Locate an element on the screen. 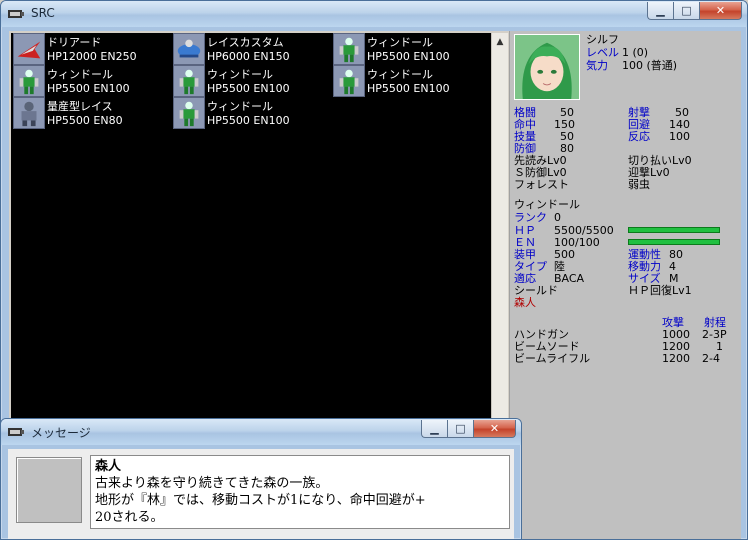 The image size is (748, 540). minimize-button: ▁ is located at coordinates (660, 11).